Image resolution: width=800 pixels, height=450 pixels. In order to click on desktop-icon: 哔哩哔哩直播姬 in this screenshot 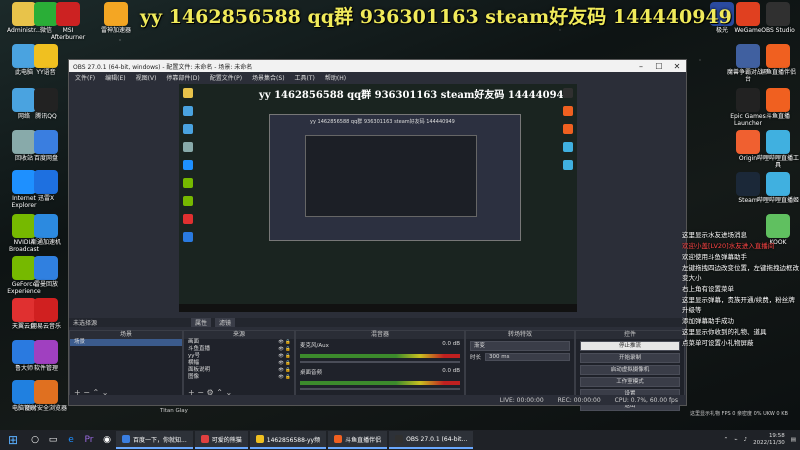, I will do `click(778, 188)`.